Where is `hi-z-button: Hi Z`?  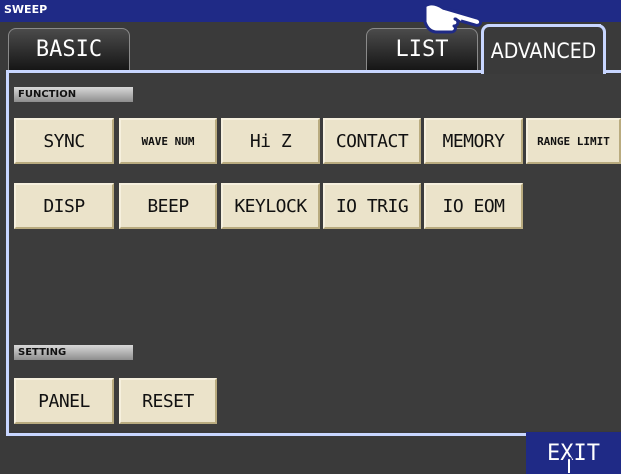
hi-z-button: Hi Z is located at coordinates (270, 141).